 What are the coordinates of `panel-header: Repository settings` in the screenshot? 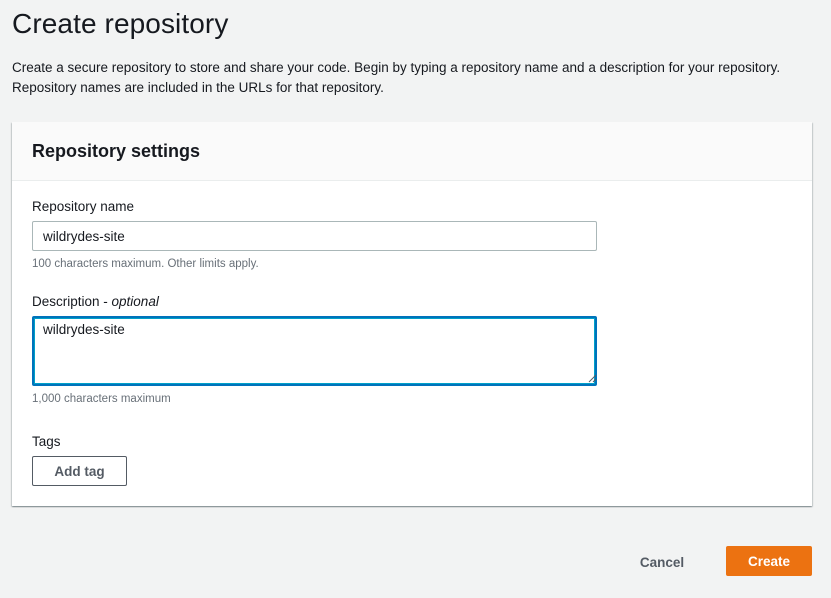 It's located at (412, 151).